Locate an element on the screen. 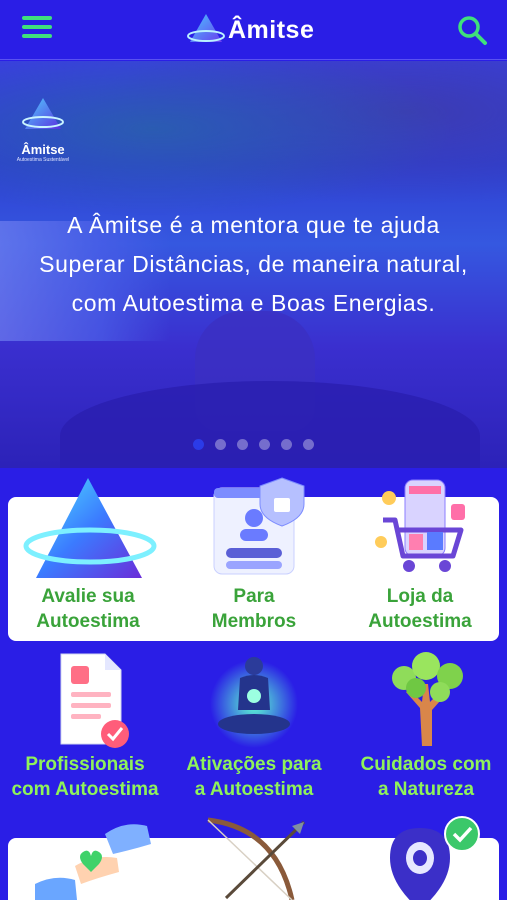 The image size is (507, 900). shopping-cart-icon is located at coordinates (420, 525).